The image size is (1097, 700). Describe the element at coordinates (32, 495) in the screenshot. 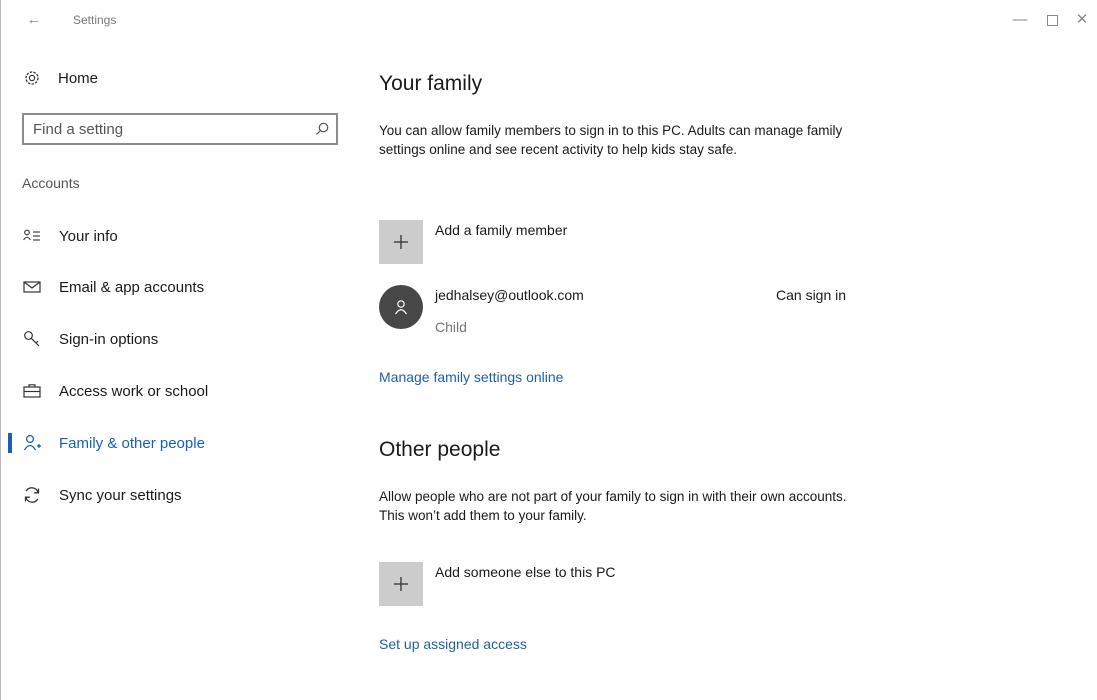

I see `sync-icon` at that location.